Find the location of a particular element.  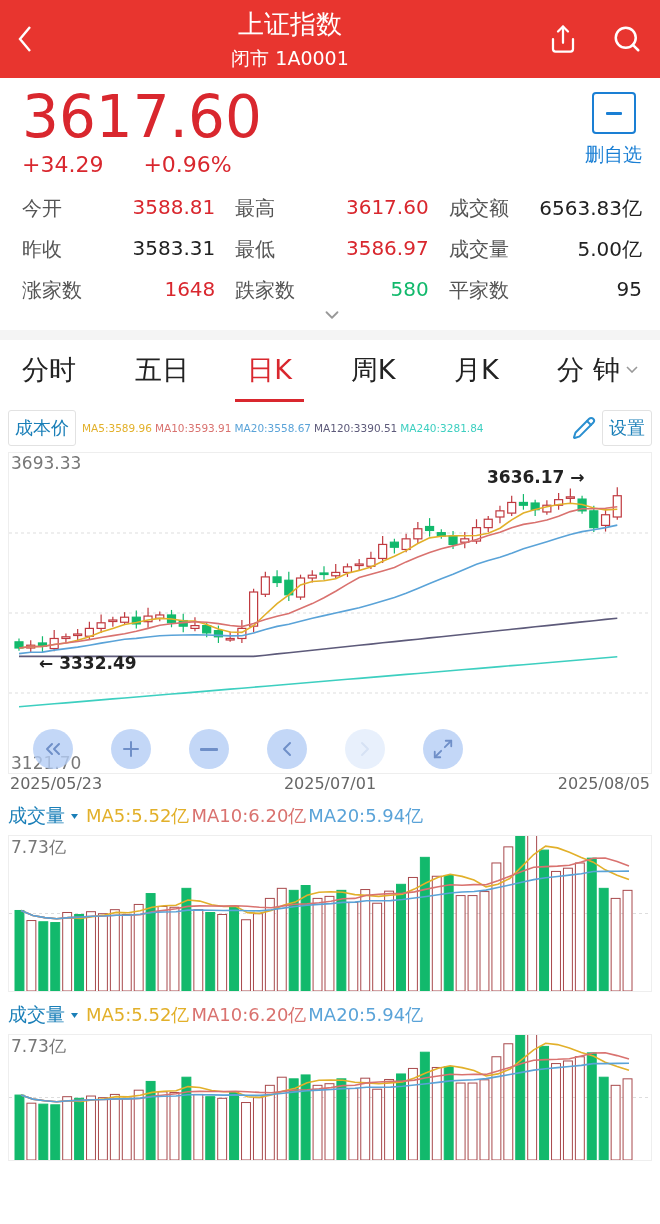

stat-label: 昨收 is located at coordinates (42, 249).